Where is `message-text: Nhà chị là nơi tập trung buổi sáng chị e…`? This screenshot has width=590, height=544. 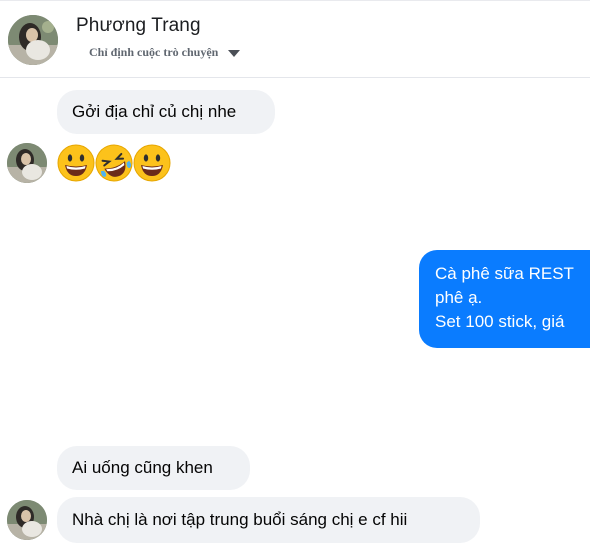
message-text: Nhà chị là nơi tập trung buổi sáng chị e… is located at coordinates (240, 519).